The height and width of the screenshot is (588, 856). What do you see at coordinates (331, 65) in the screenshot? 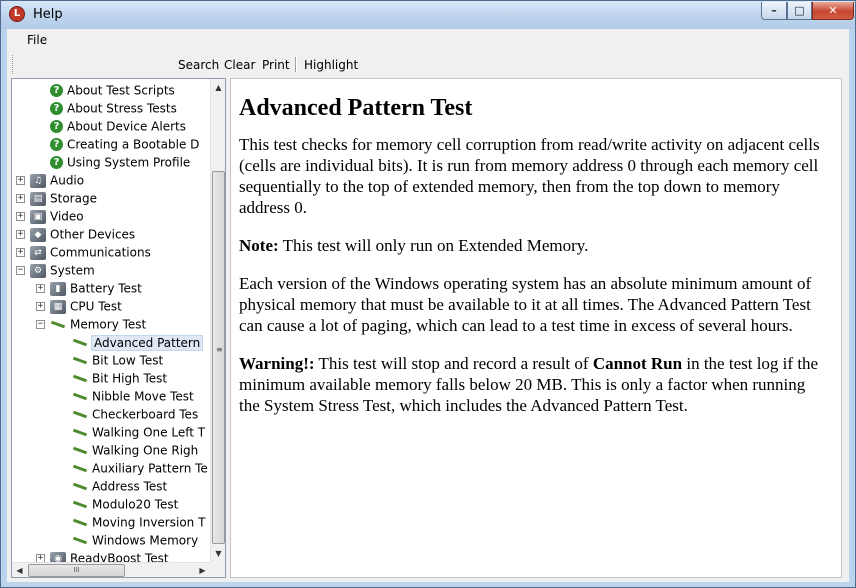
I see `highlight-button: Highlight` at bounding box center [331, 65].